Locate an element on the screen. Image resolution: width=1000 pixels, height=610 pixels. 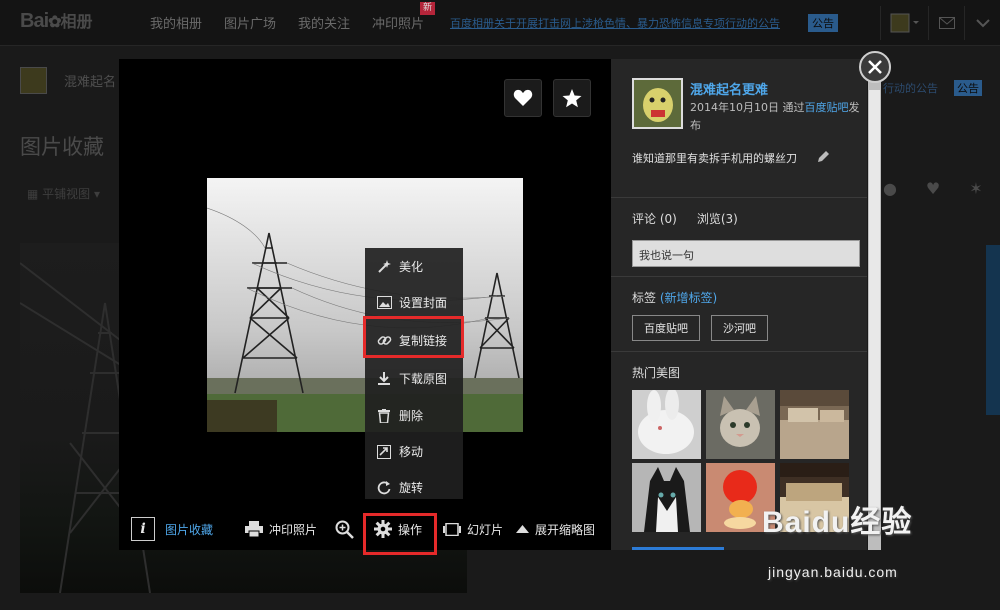
like-button is located at coordinates (523, 98).